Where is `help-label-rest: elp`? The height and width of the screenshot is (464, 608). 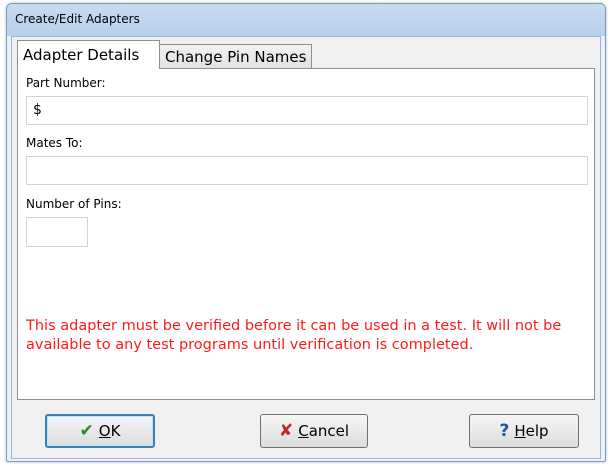 help-label-rest: elp is located at coordinates (537, 431).